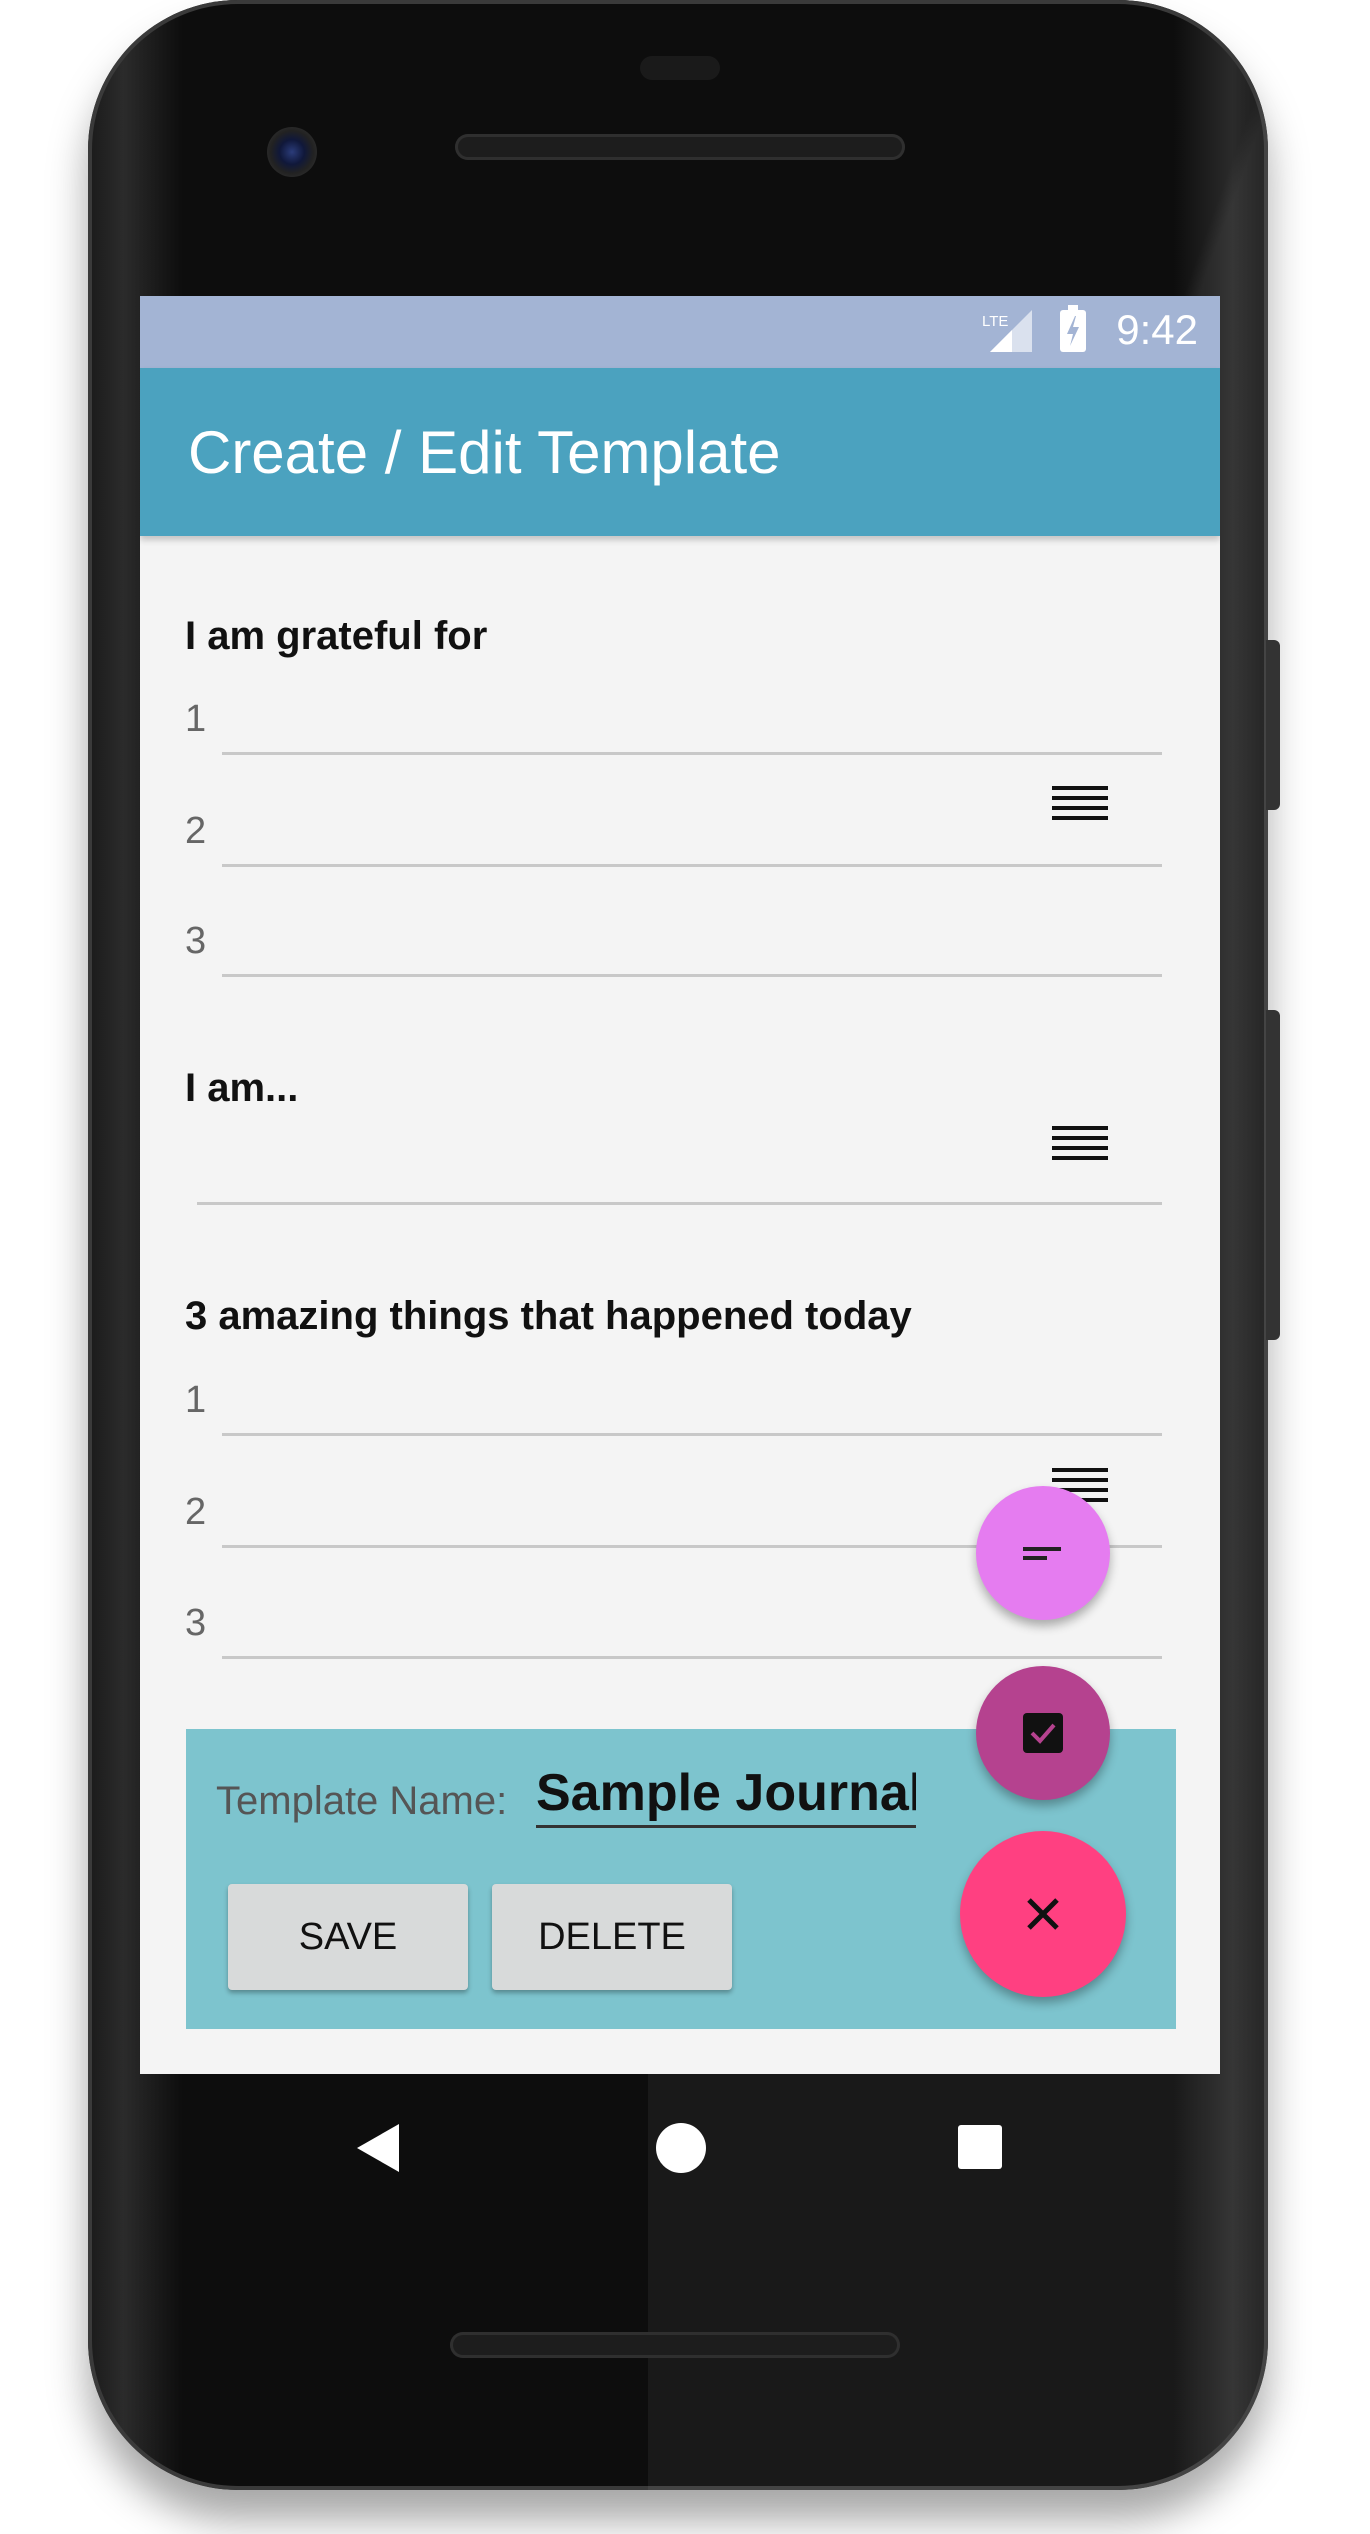  Describe the element at coordinates (1157, 329) in the screenshot. I see `status-time: 9:42` at that location.